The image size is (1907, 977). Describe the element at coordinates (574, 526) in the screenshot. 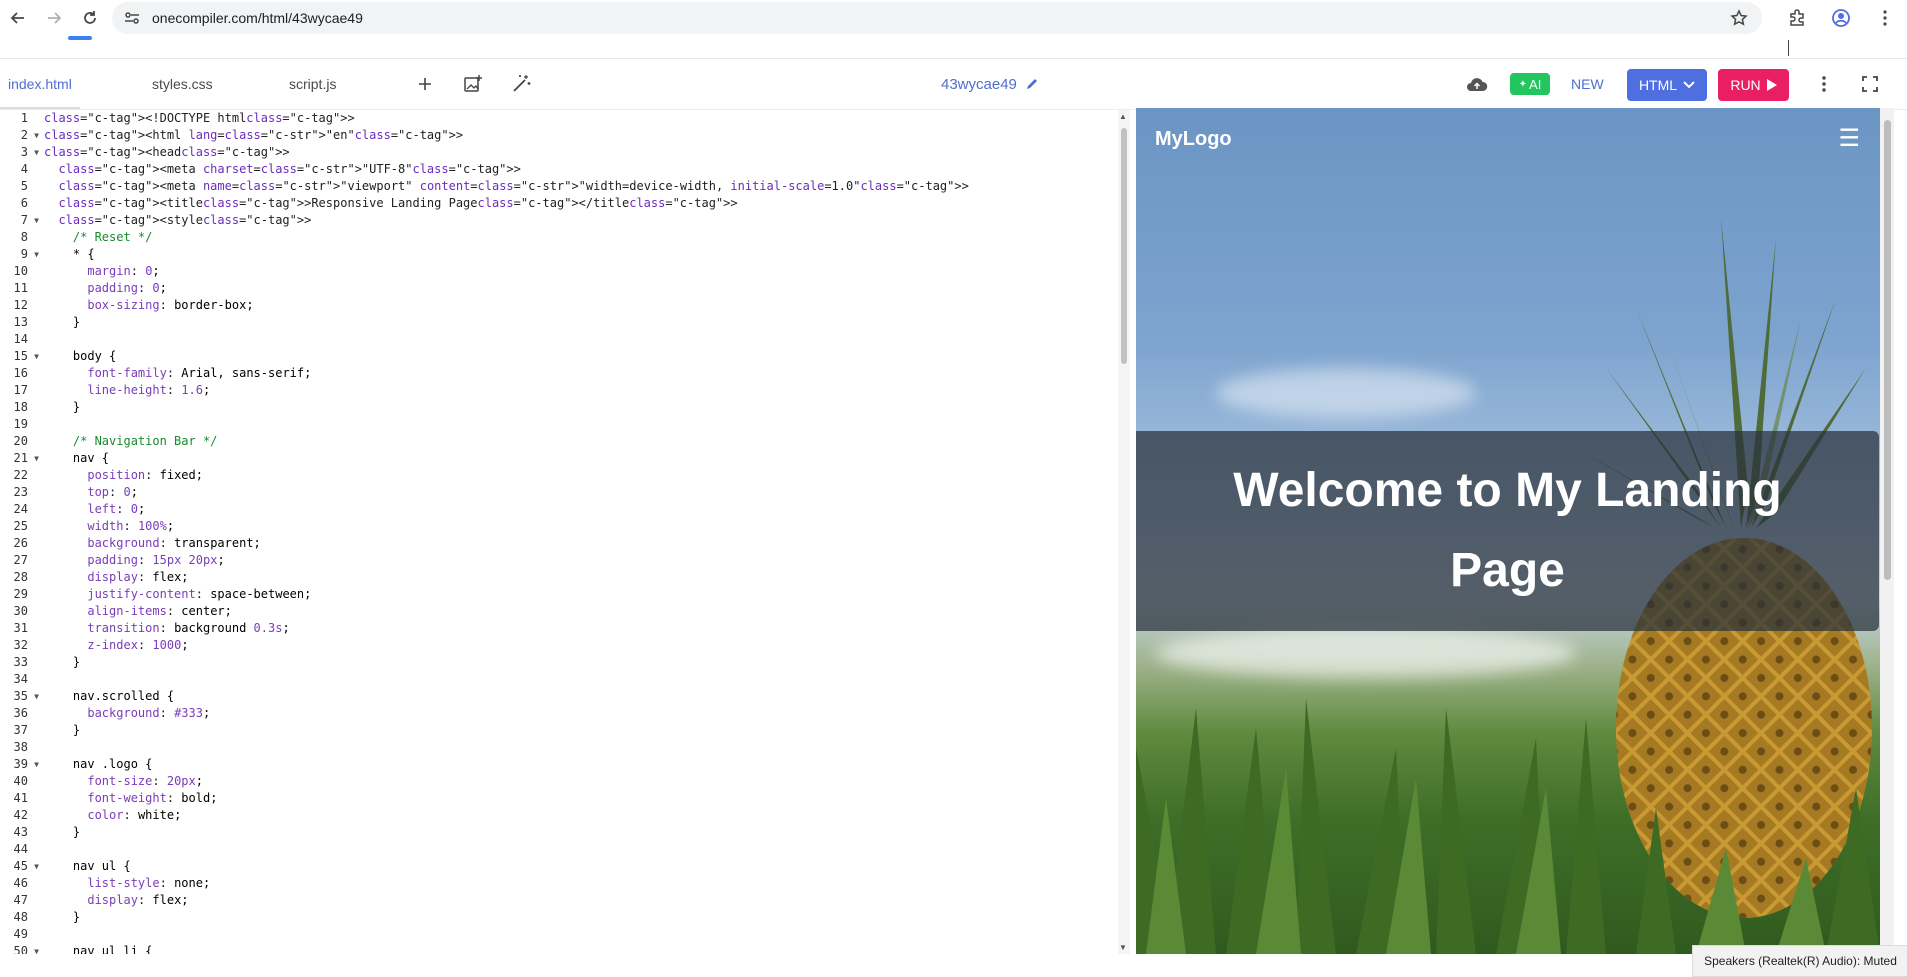

I see `code-line: width: 100%;` at that location.